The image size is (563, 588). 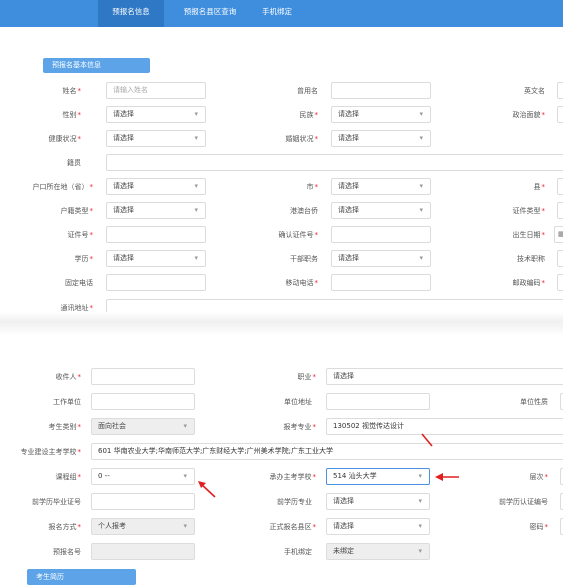 I want to click on arrow-host-school-head, so click(x=439, y=477).